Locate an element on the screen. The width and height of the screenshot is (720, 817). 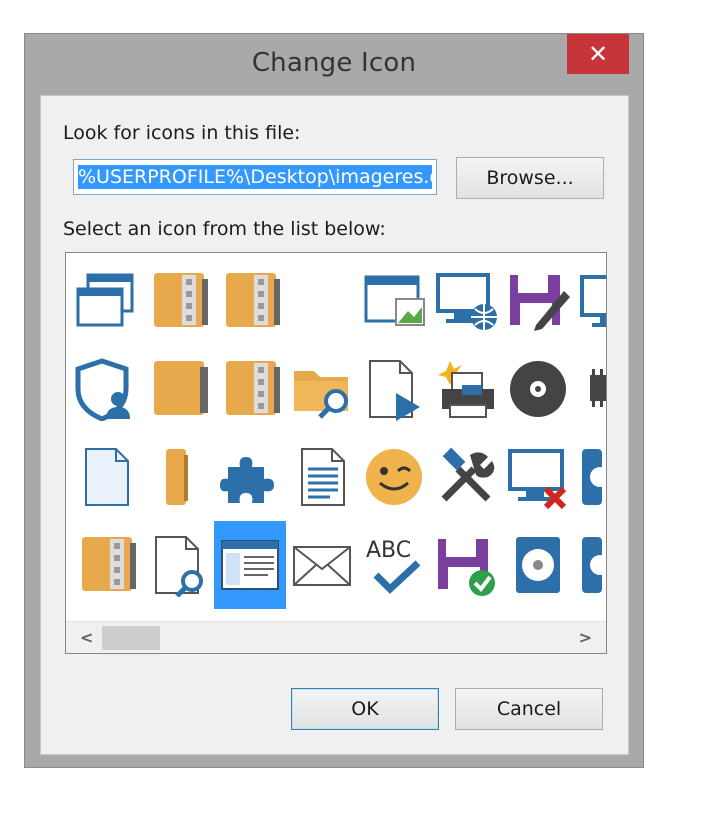
file-path-text: %USERPROFILE%\Desktop\imageres.dll is located at coordinates (255, 177).